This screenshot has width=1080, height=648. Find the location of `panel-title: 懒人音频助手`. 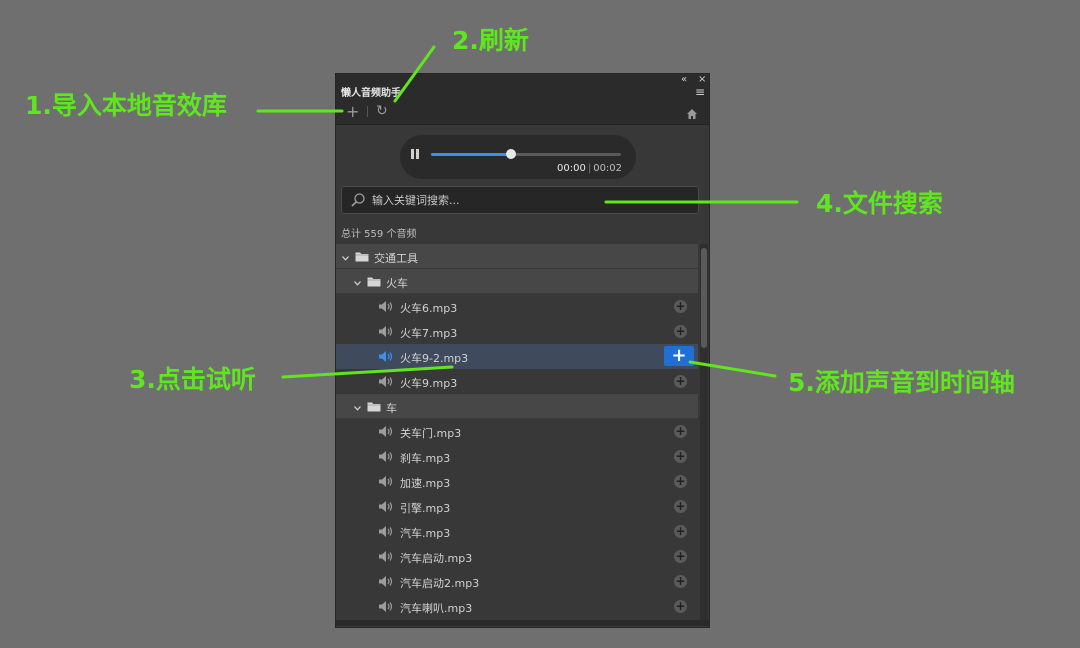

panel-title: 懒人音频助手 is located at coordinates (371, 93).